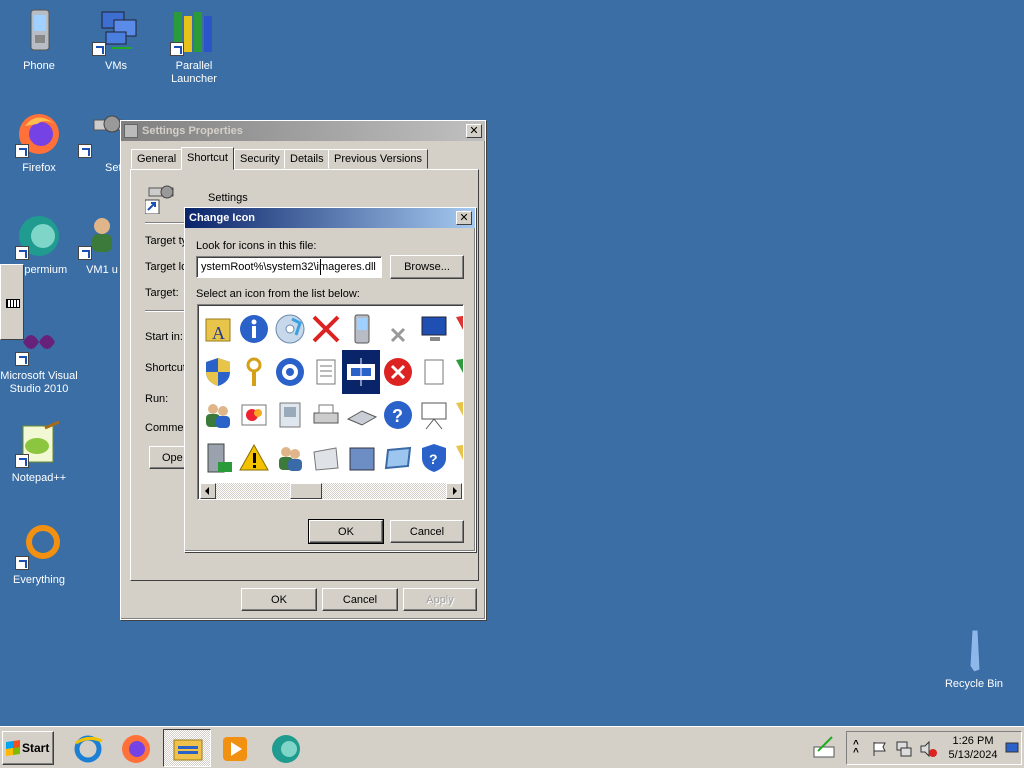  I want to click on warning-icon, so click(254, 458).